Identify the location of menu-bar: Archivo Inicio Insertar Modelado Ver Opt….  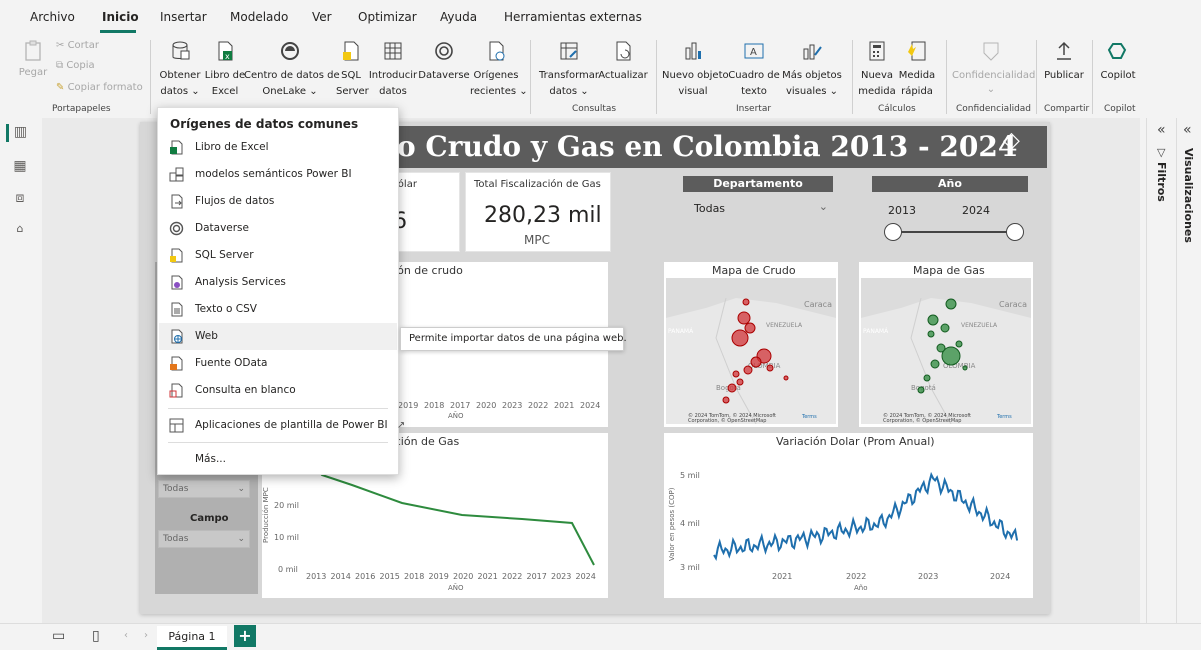
(600, 17).